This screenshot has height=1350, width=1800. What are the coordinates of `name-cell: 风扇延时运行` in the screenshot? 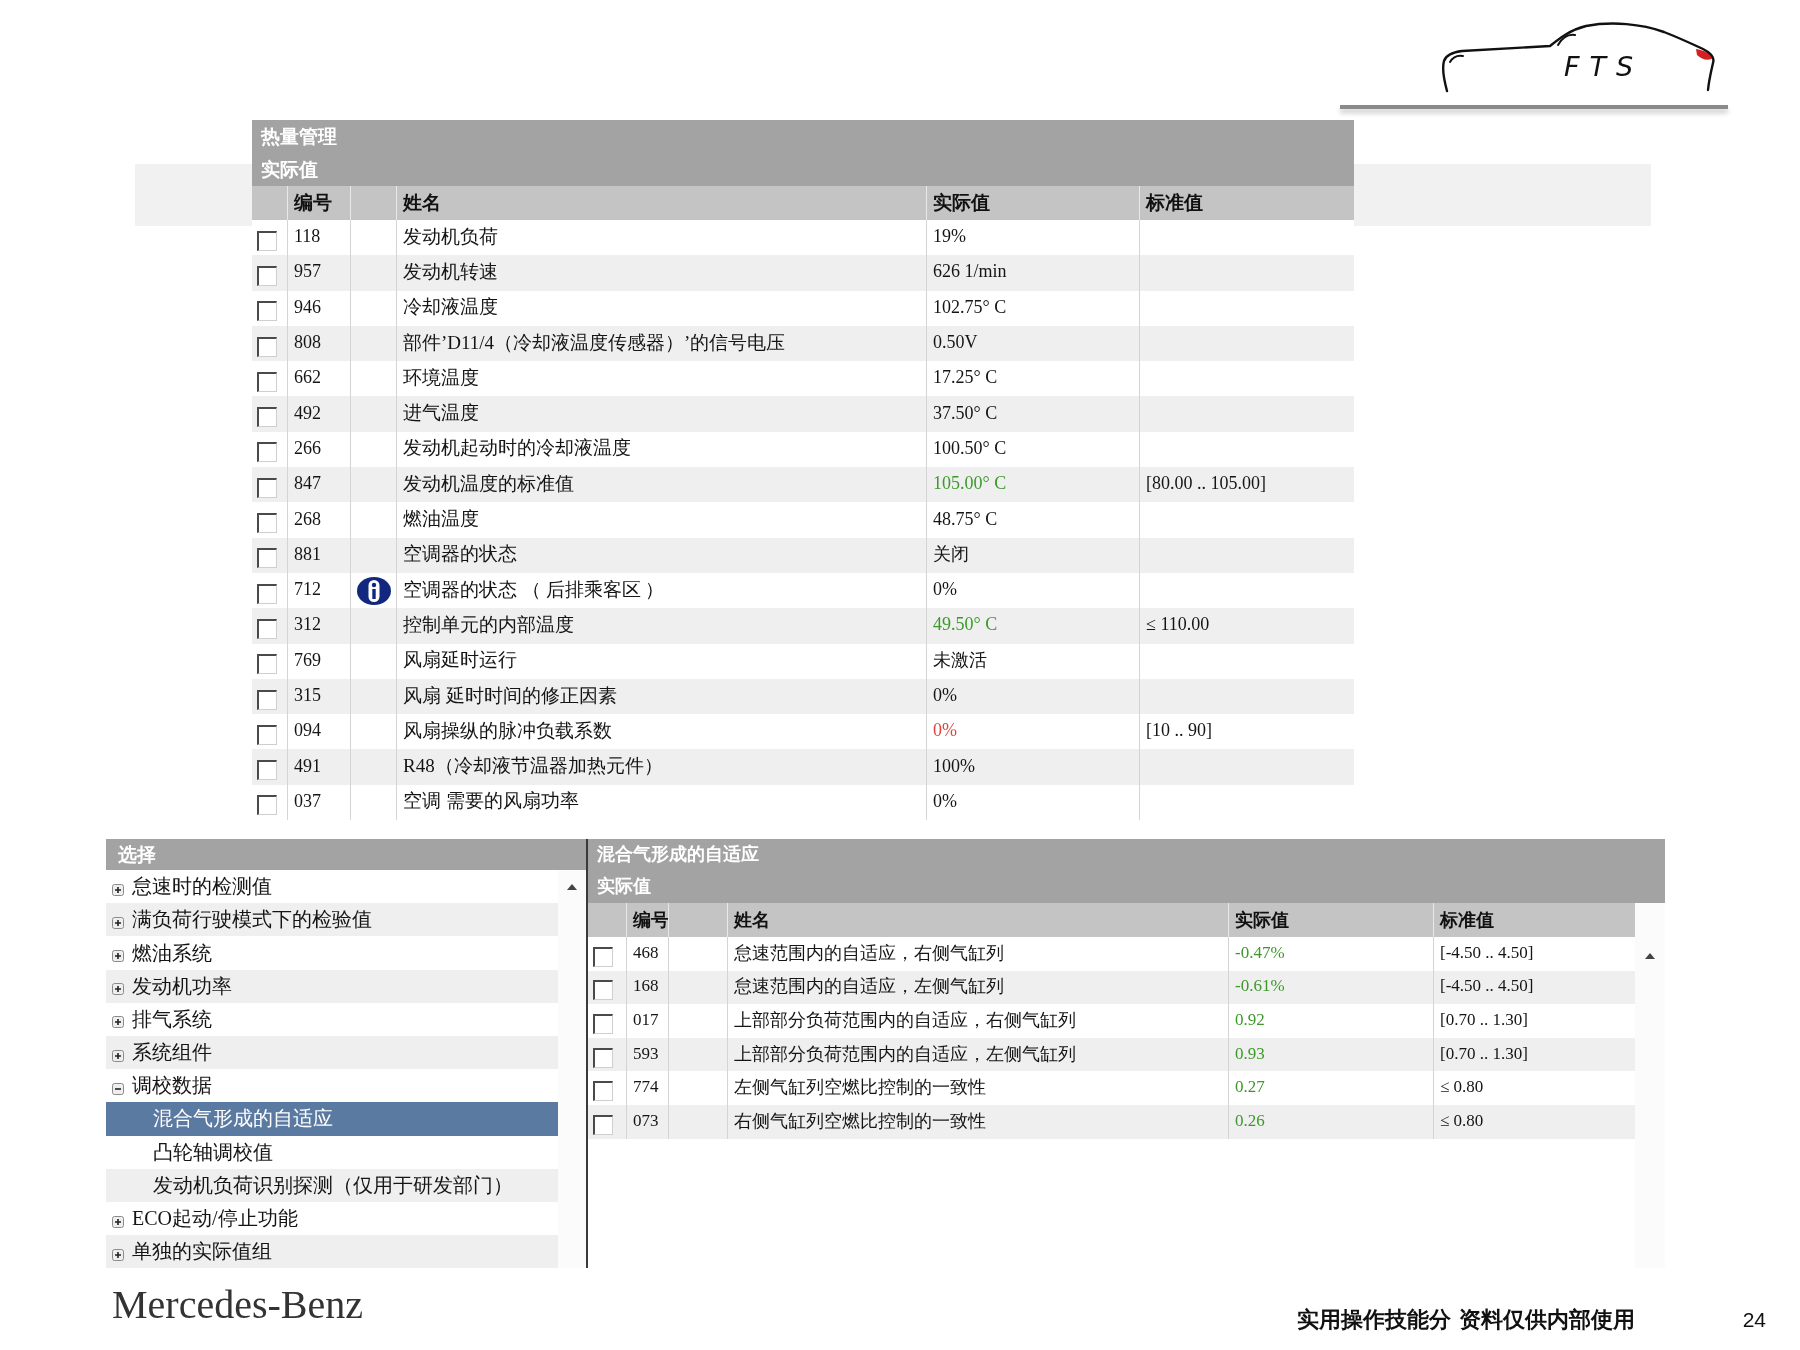 It's located at (661, 661).